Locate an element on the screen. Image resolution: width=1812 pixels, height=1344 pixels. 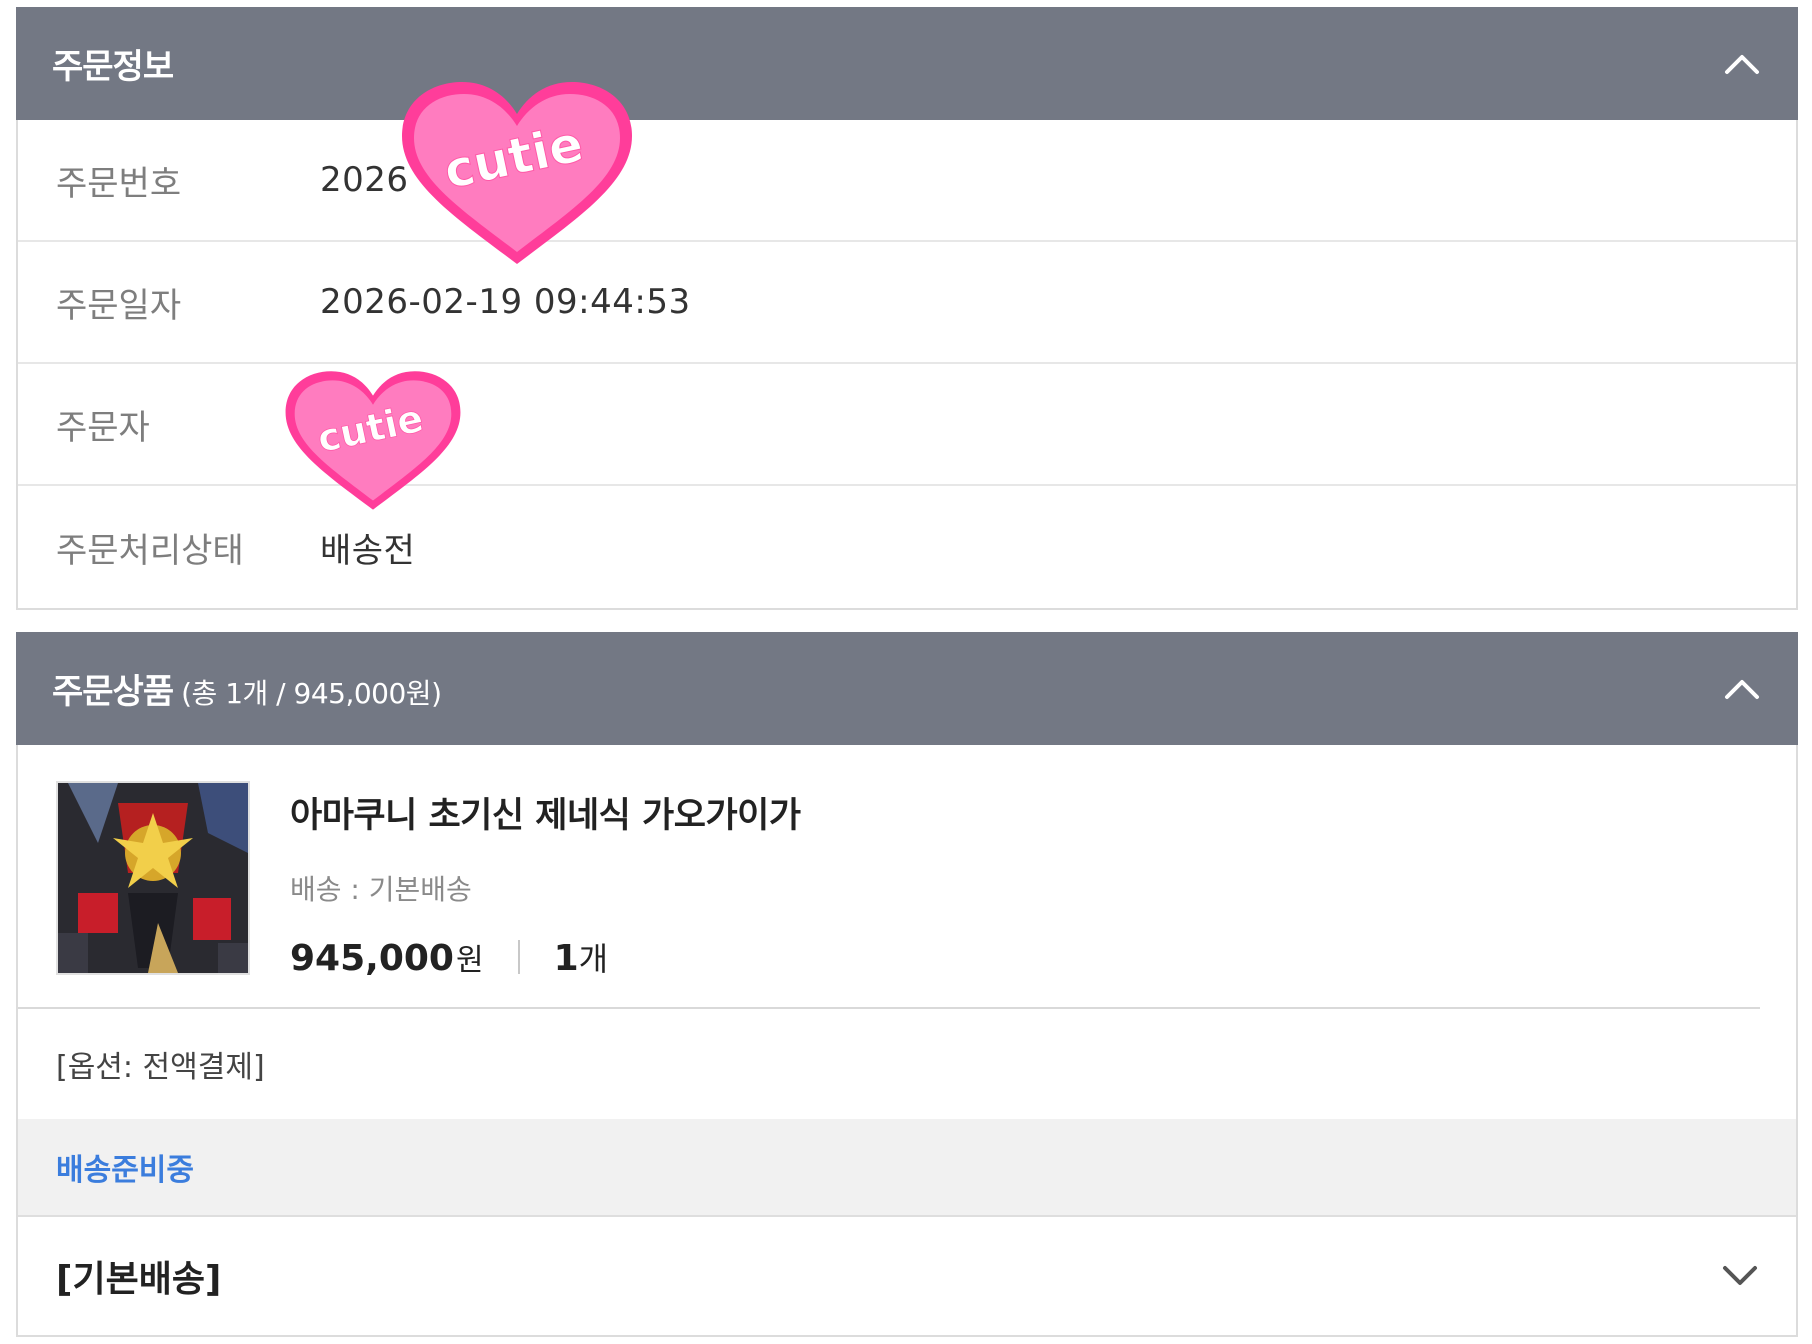
product-price-row: 945,000 원 1개 is located at coordinates (545, 957).